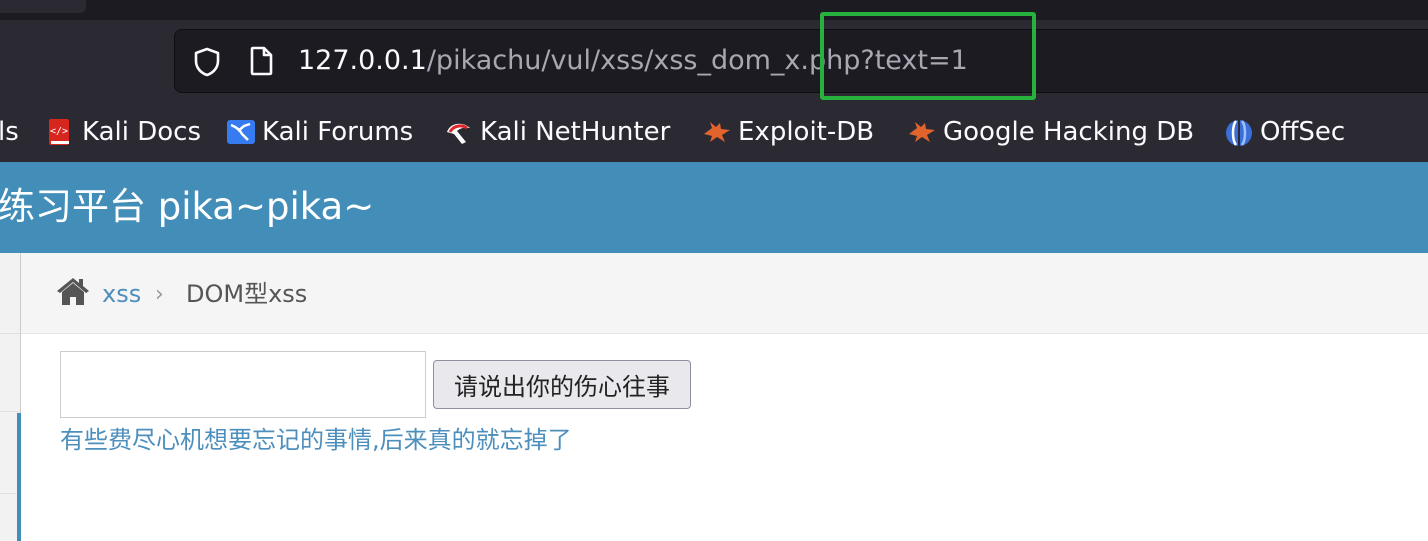 The width and height of the screenshot is (1428, 541). Describe the element at coordinates (73, 293) in the screenshot. I see `home-icon` at that location.